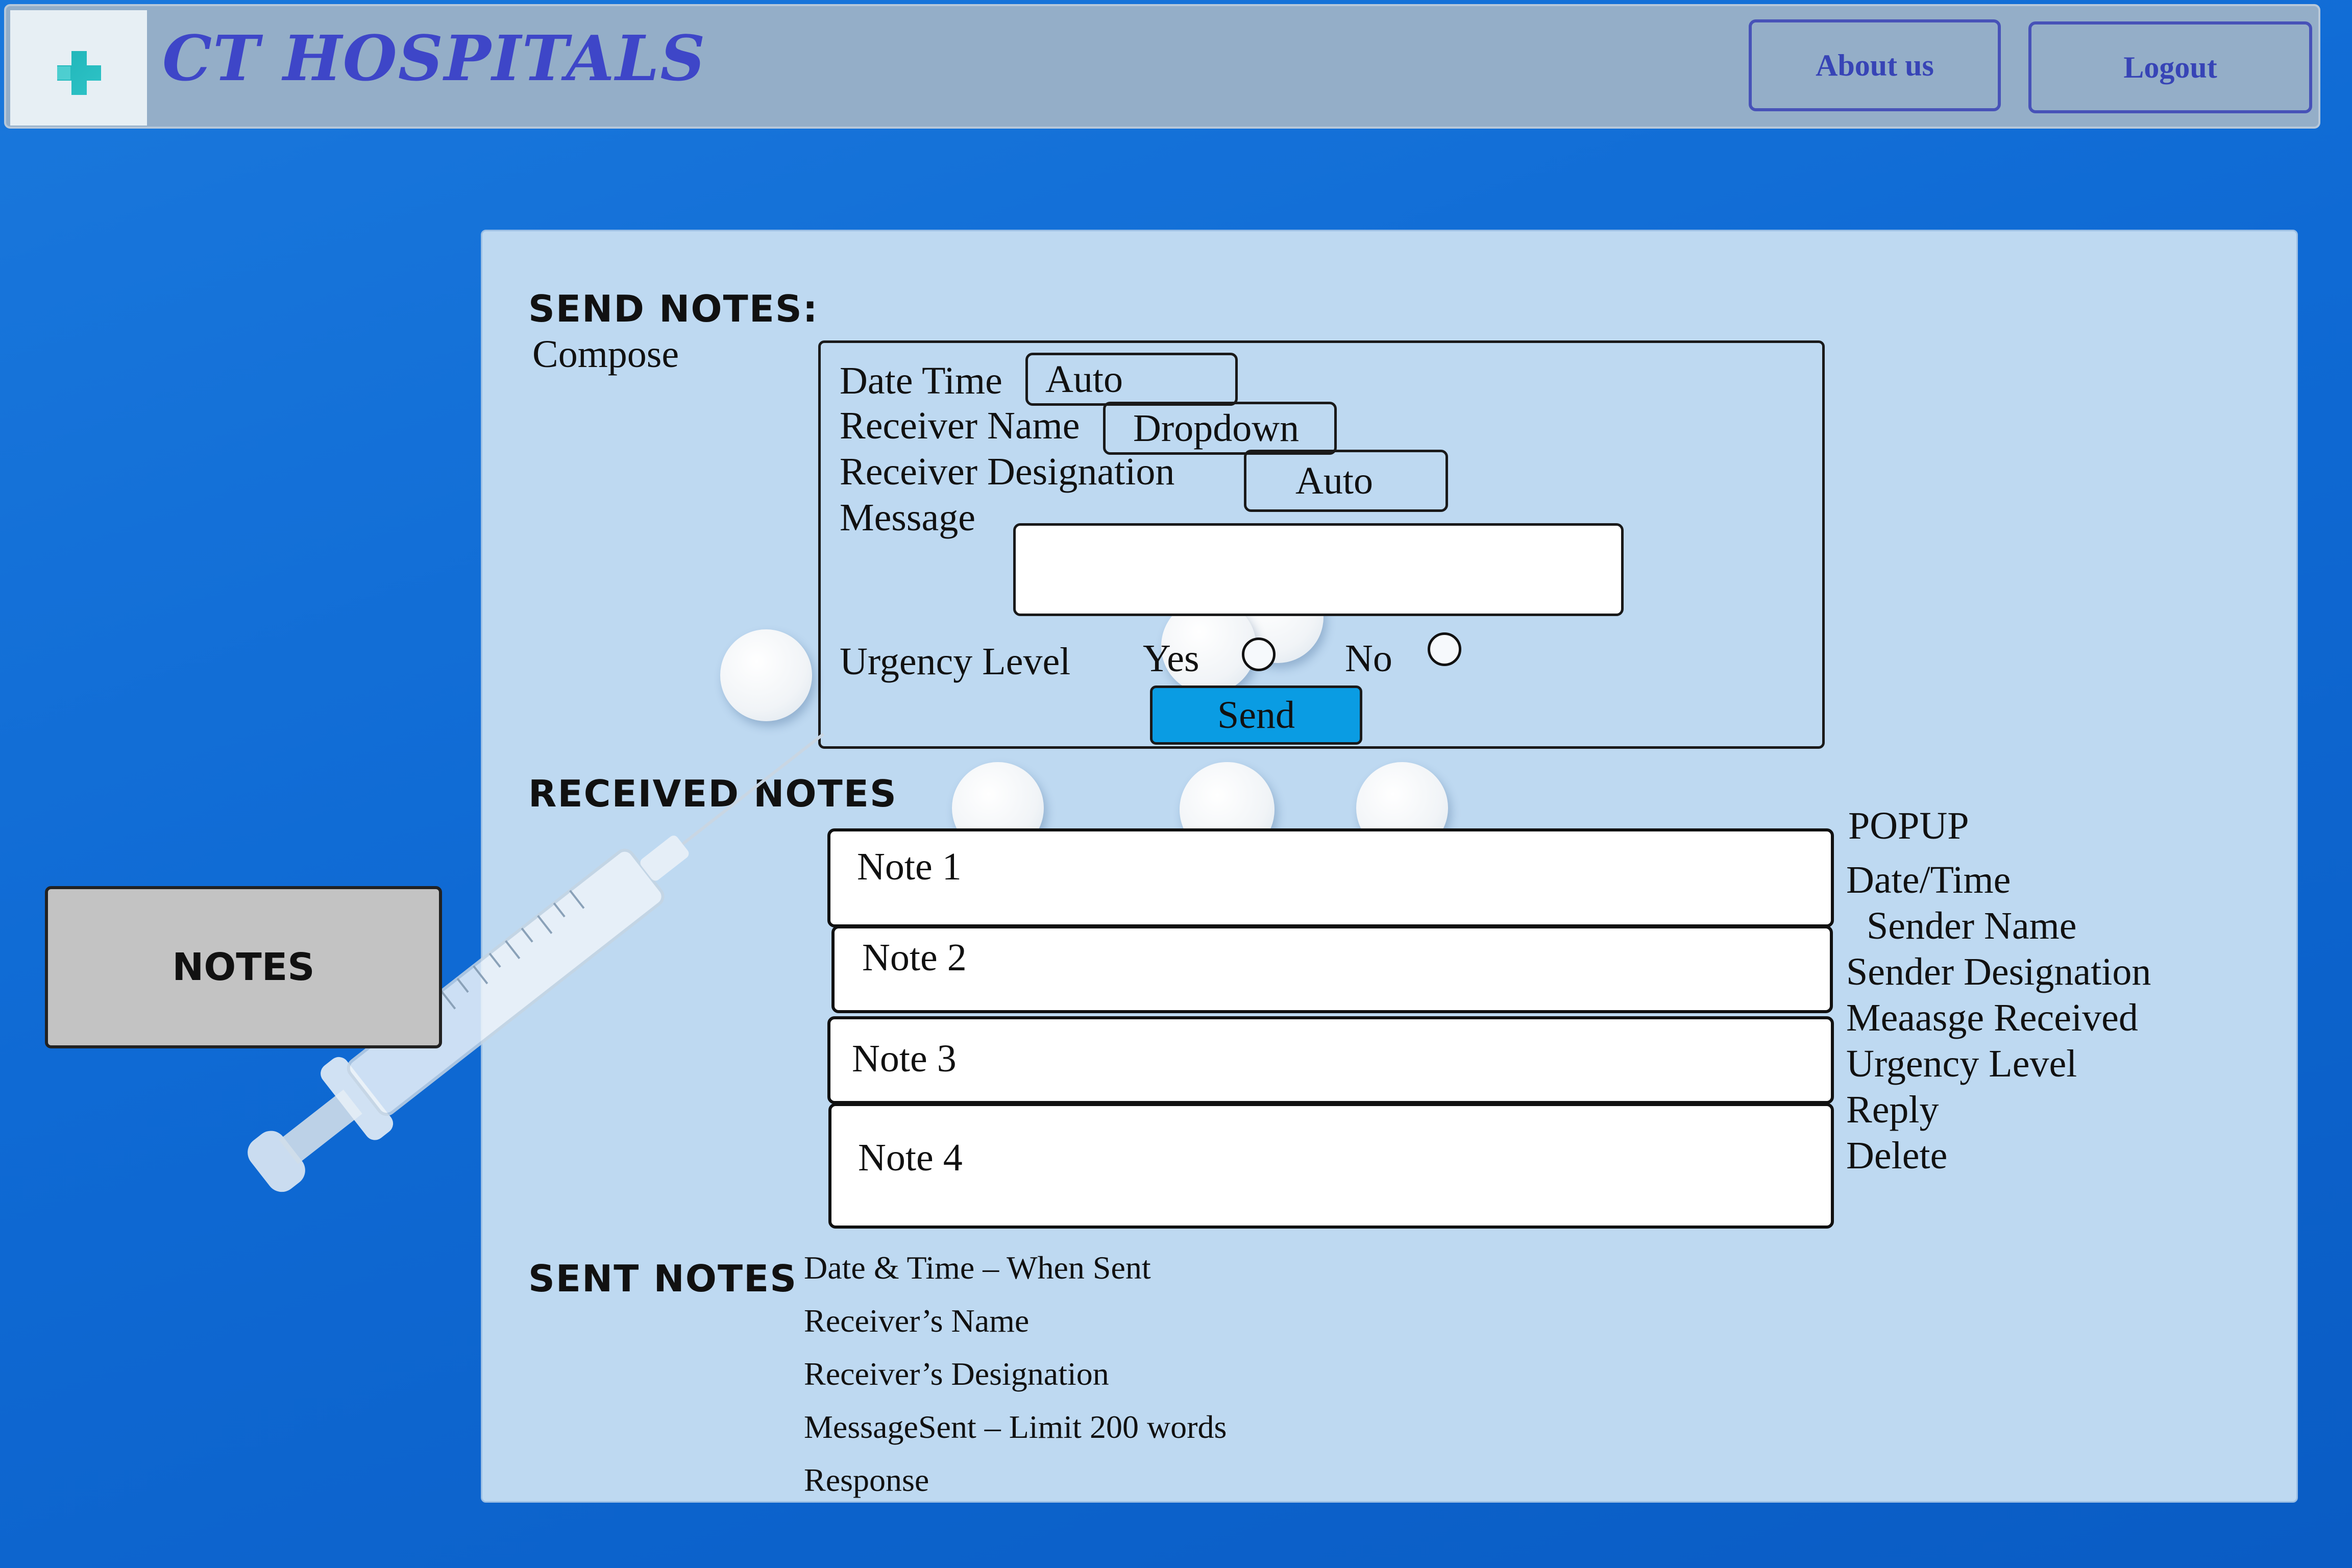 This screenshot has width=2352, height=1568. What do you see at coordinates (1330, 1060) in the screenshot?
I see `note-row: Note 3` at bounding box center [1330, 1060].